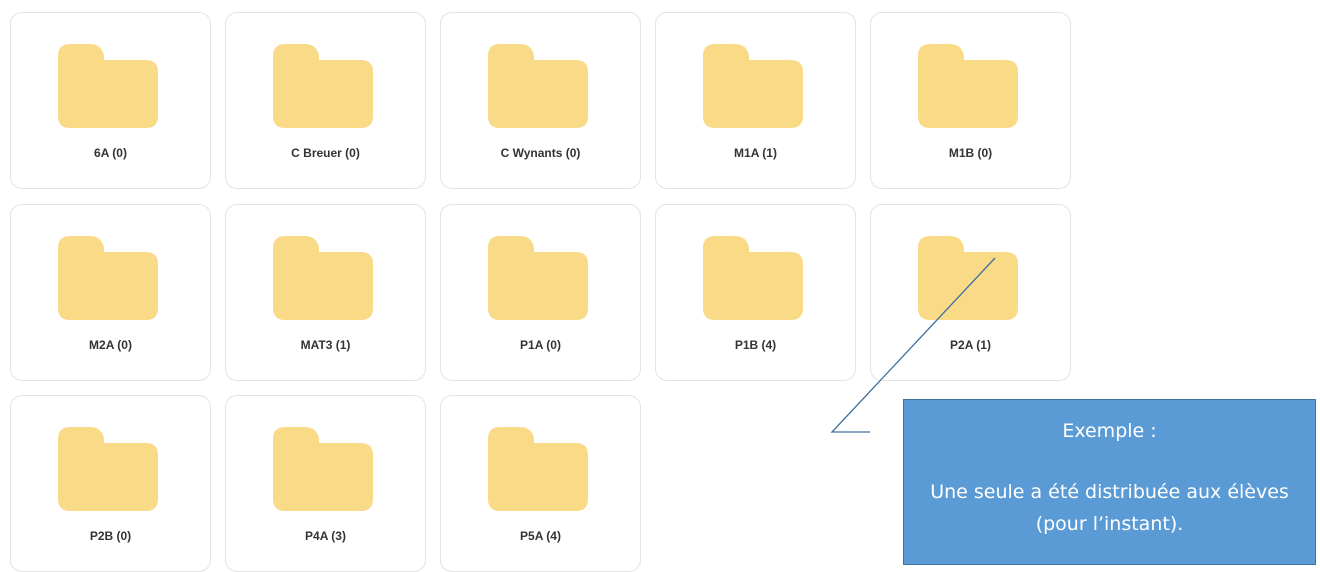 This screenshot has height=572, width=1320. I want to click on callout-title: Exemple :, so click(1109, 431).